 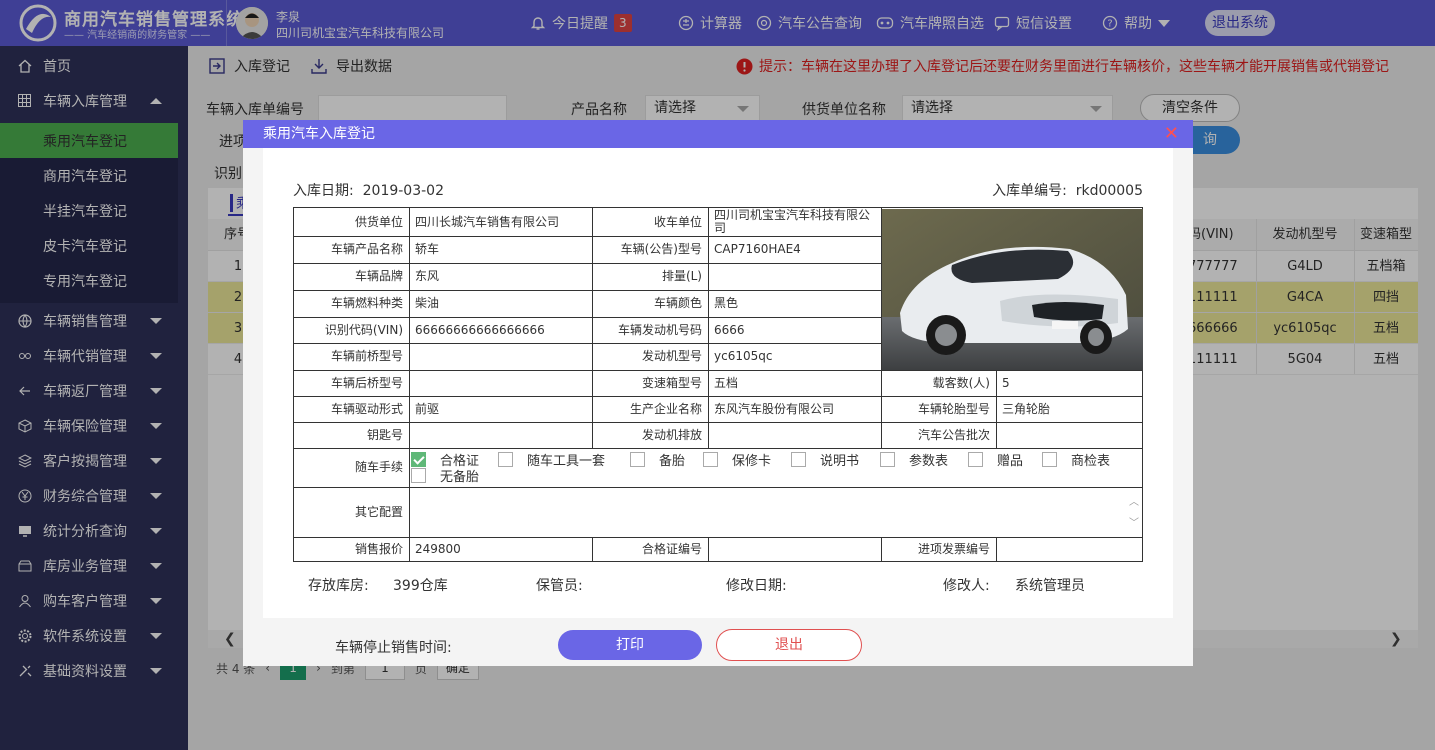 What do you see at coordinates (366, 383) in the screenshot?
I see `rear-axle-label: 车辆后桥型号` at bounding box center [366, 383].